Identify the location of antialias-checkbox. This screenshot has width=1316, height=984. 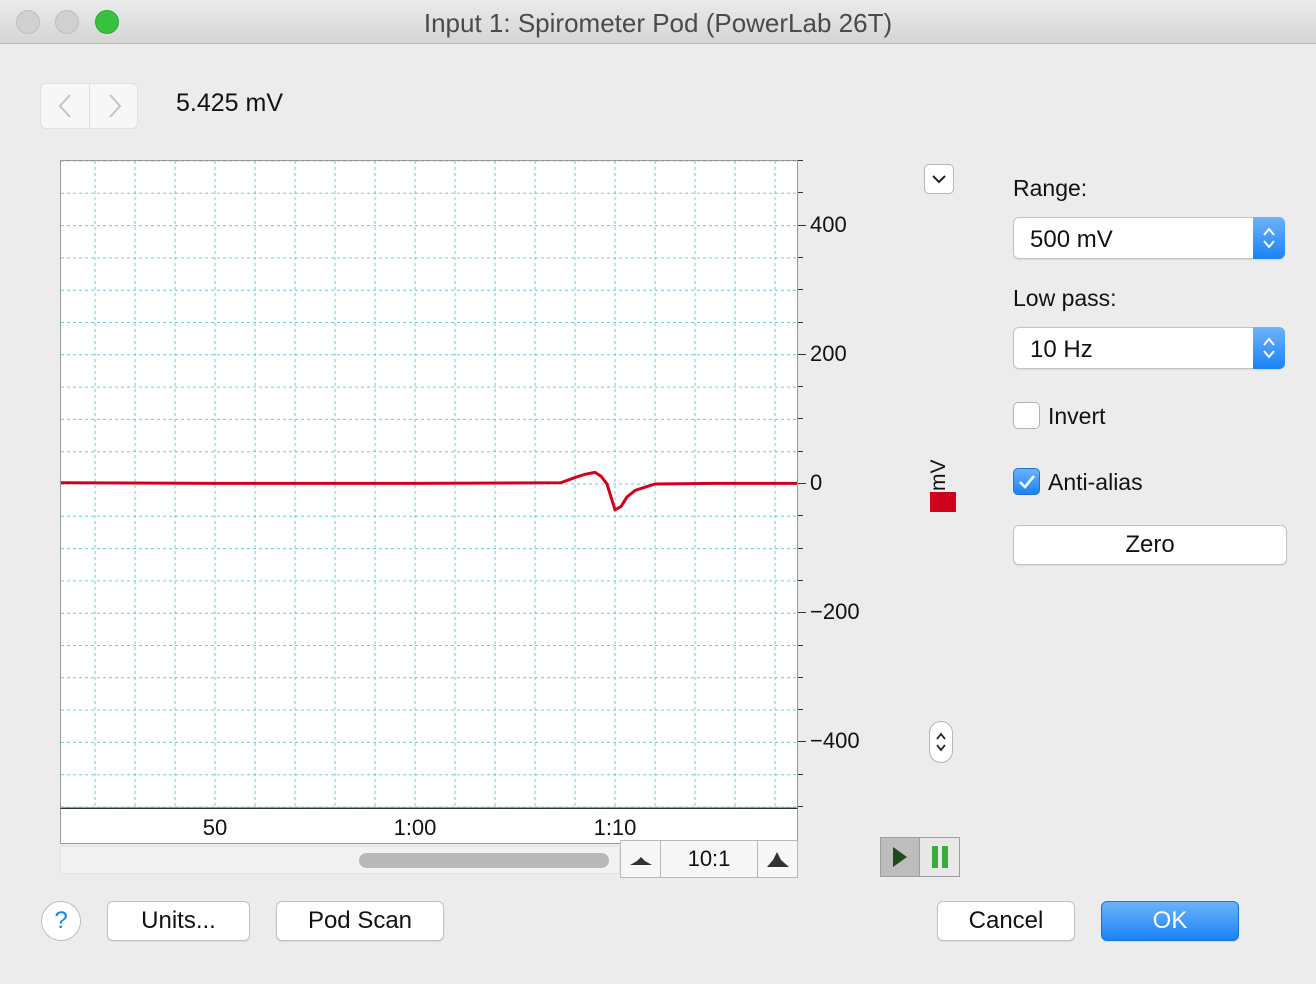
(1026, 481).